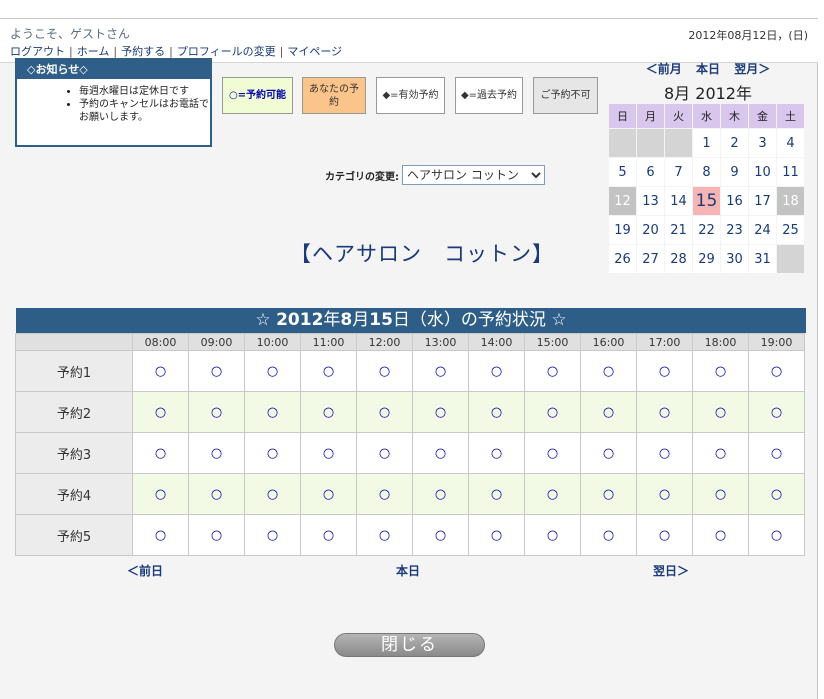 Image resolution: width=824 pixels, height=699 pixels. I want to click on calendar-day: 11, so click(790, 172).